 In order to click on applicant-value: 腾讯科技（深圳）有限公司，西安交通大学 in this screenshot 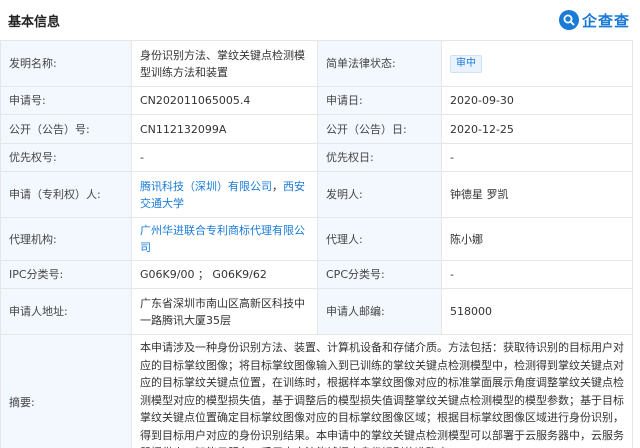, I will do `click(224, 194)`.